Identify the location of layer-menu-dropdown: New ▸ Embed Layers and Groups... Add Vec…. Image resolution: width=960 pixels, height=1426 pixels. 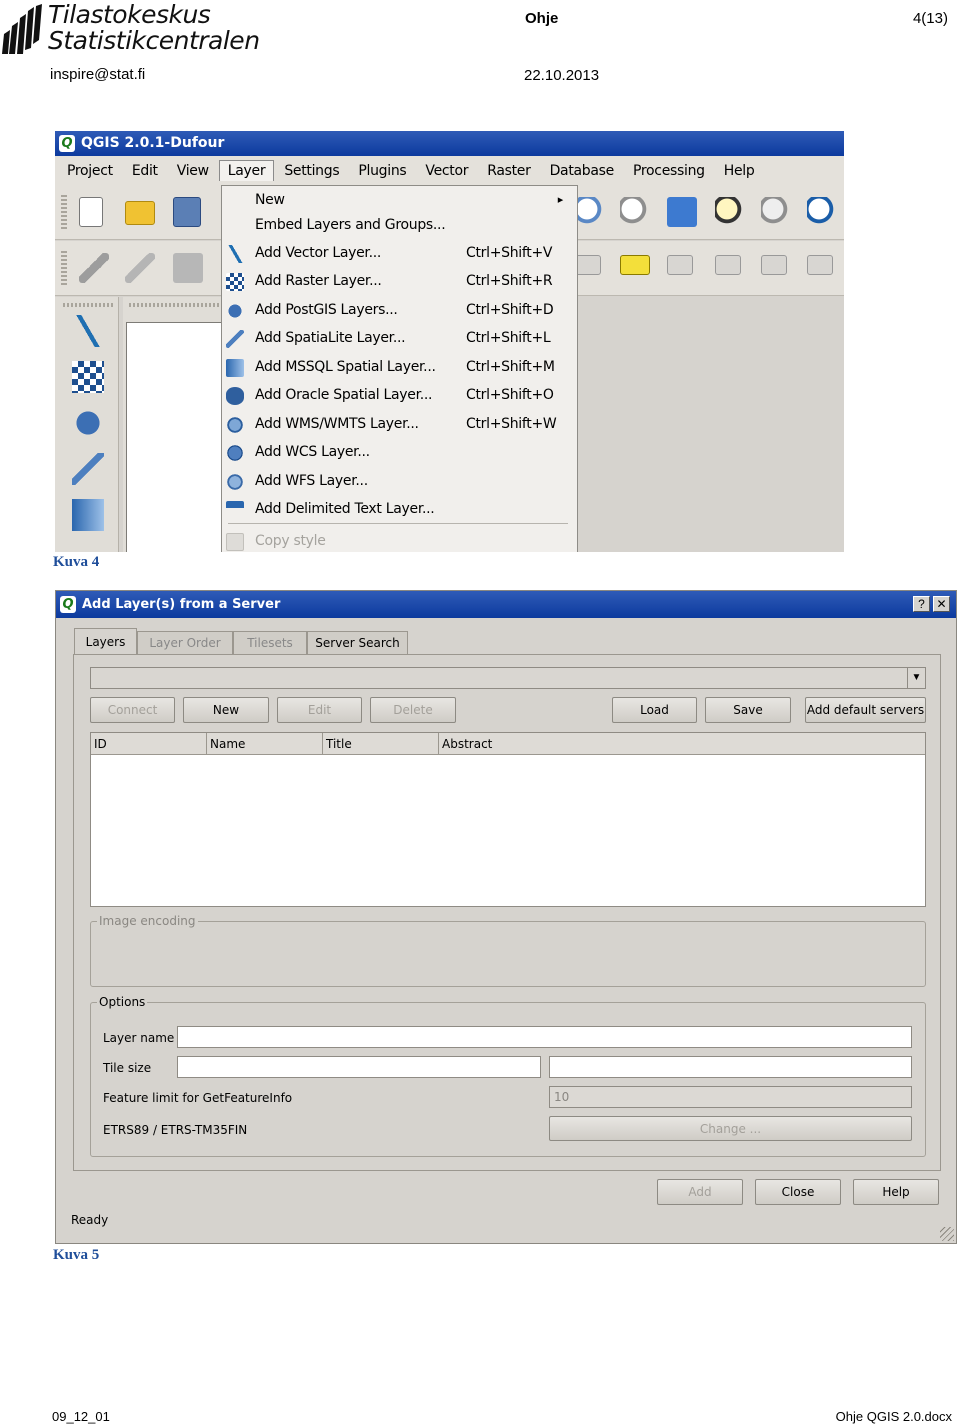
(399, 368).